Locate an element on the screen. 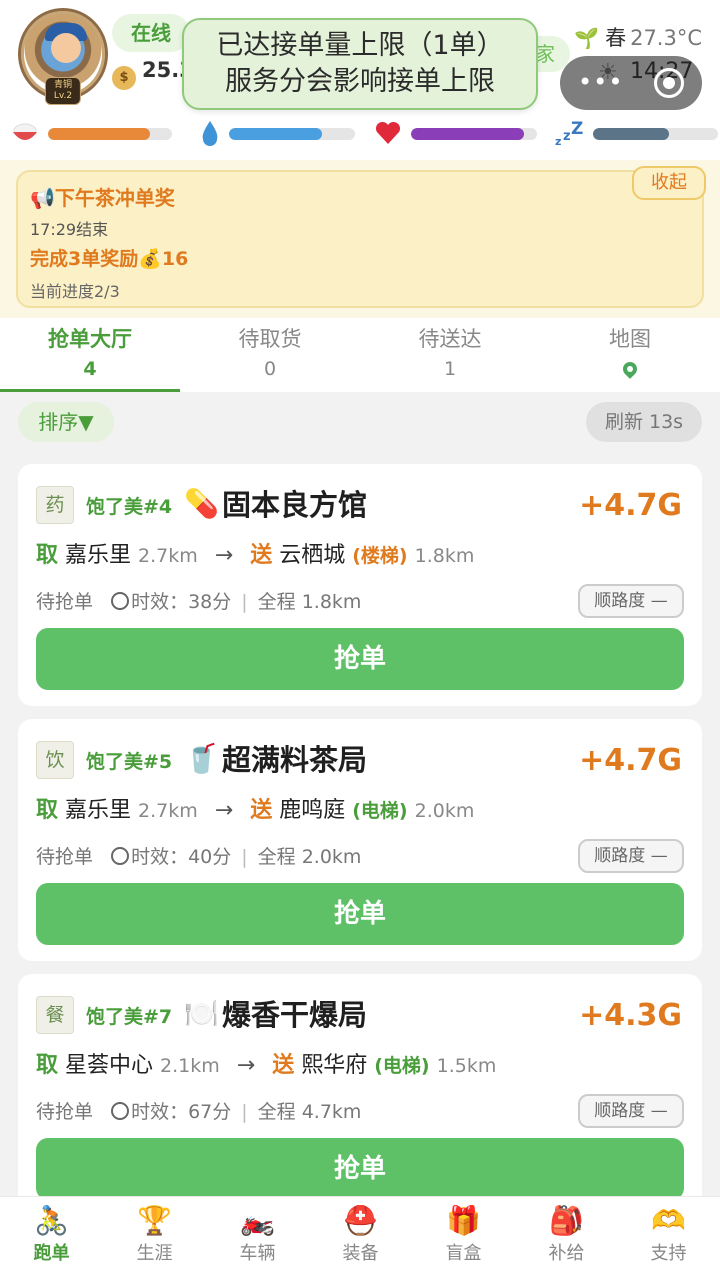  nav-career: 🏆 生涯 is located at coordinates (154, 1240).